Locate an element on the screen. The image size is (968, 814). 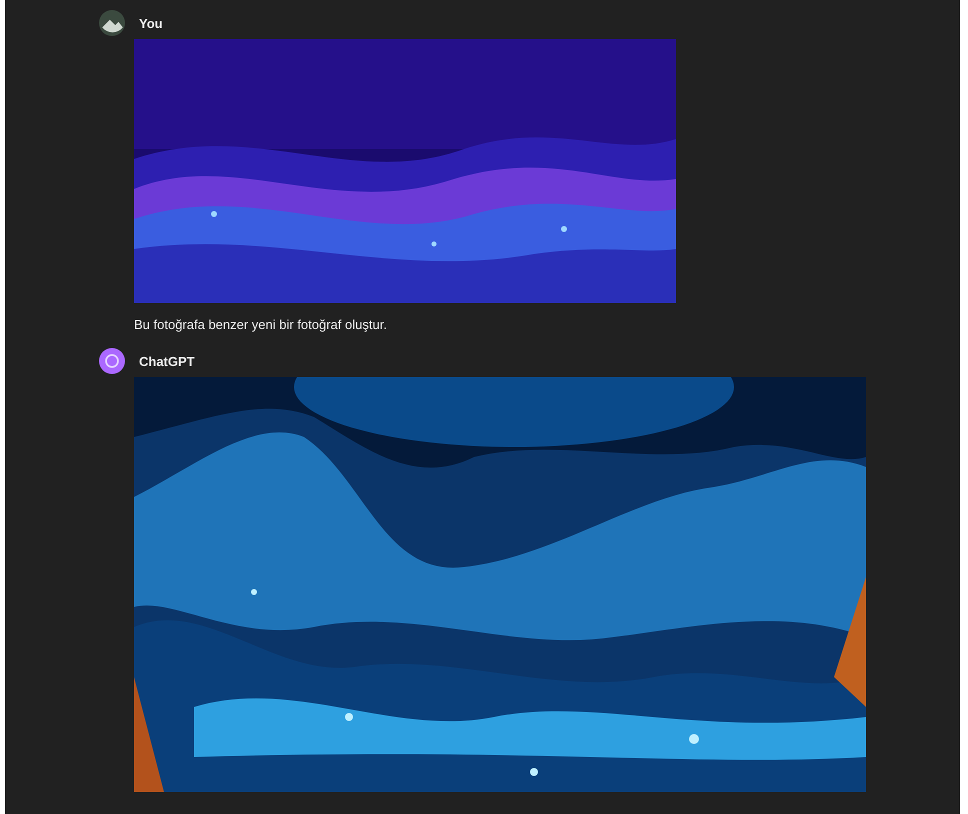
author-name: ChatGPT is located at coordinates (167, 361).